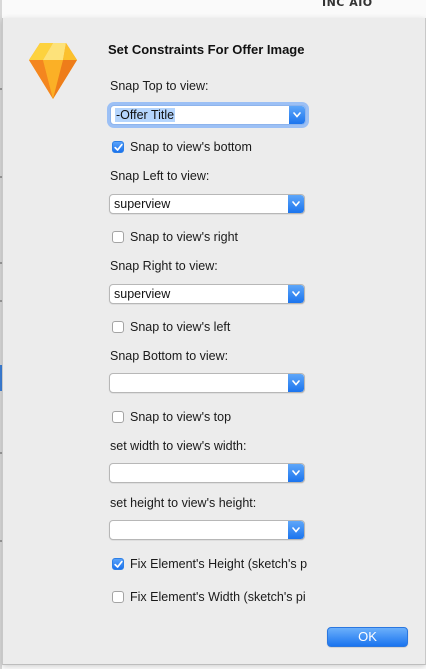  Describe the element at coordinates (183, 503) in the screenshot. I see `height-label: set height to view's height:` at that location.